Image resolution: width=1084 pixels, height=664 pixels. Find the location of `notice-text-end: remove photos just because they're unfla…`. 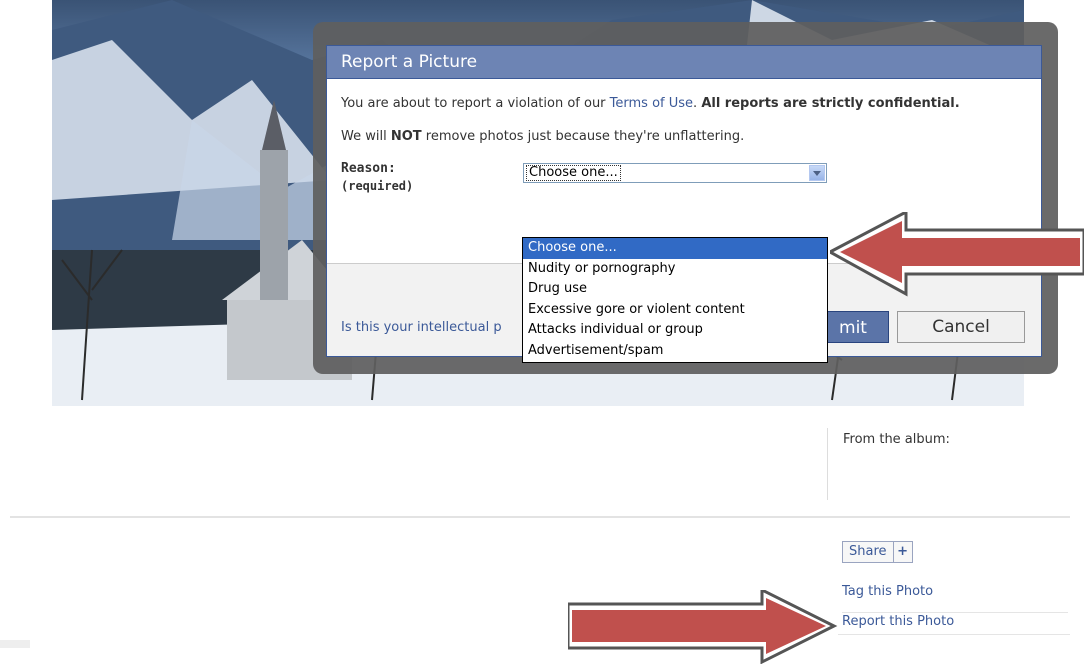

notice-text-end: remove photos just because they're unfla… is located at coordinates (583, 136).